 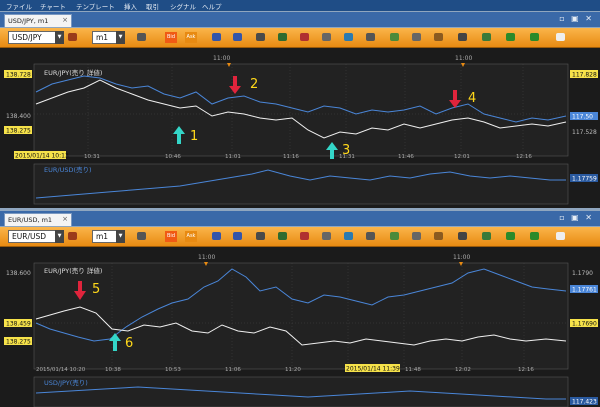 What do you see at coordinates (28, 21) in the screenshot?
I see `tab-label: USD/JPY, m1` at bounding box center [28, 21].